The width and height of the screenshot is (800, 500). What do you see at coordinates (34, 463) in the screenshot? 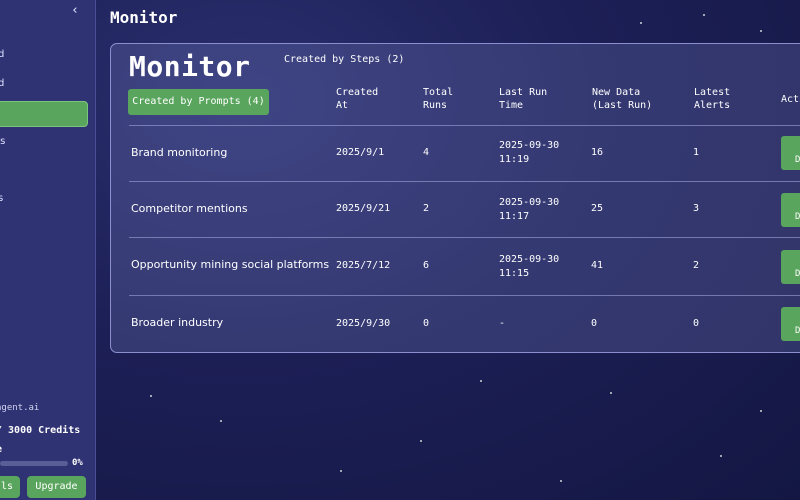
I see `credits-usage-bar` at bounding box center [34, 463].